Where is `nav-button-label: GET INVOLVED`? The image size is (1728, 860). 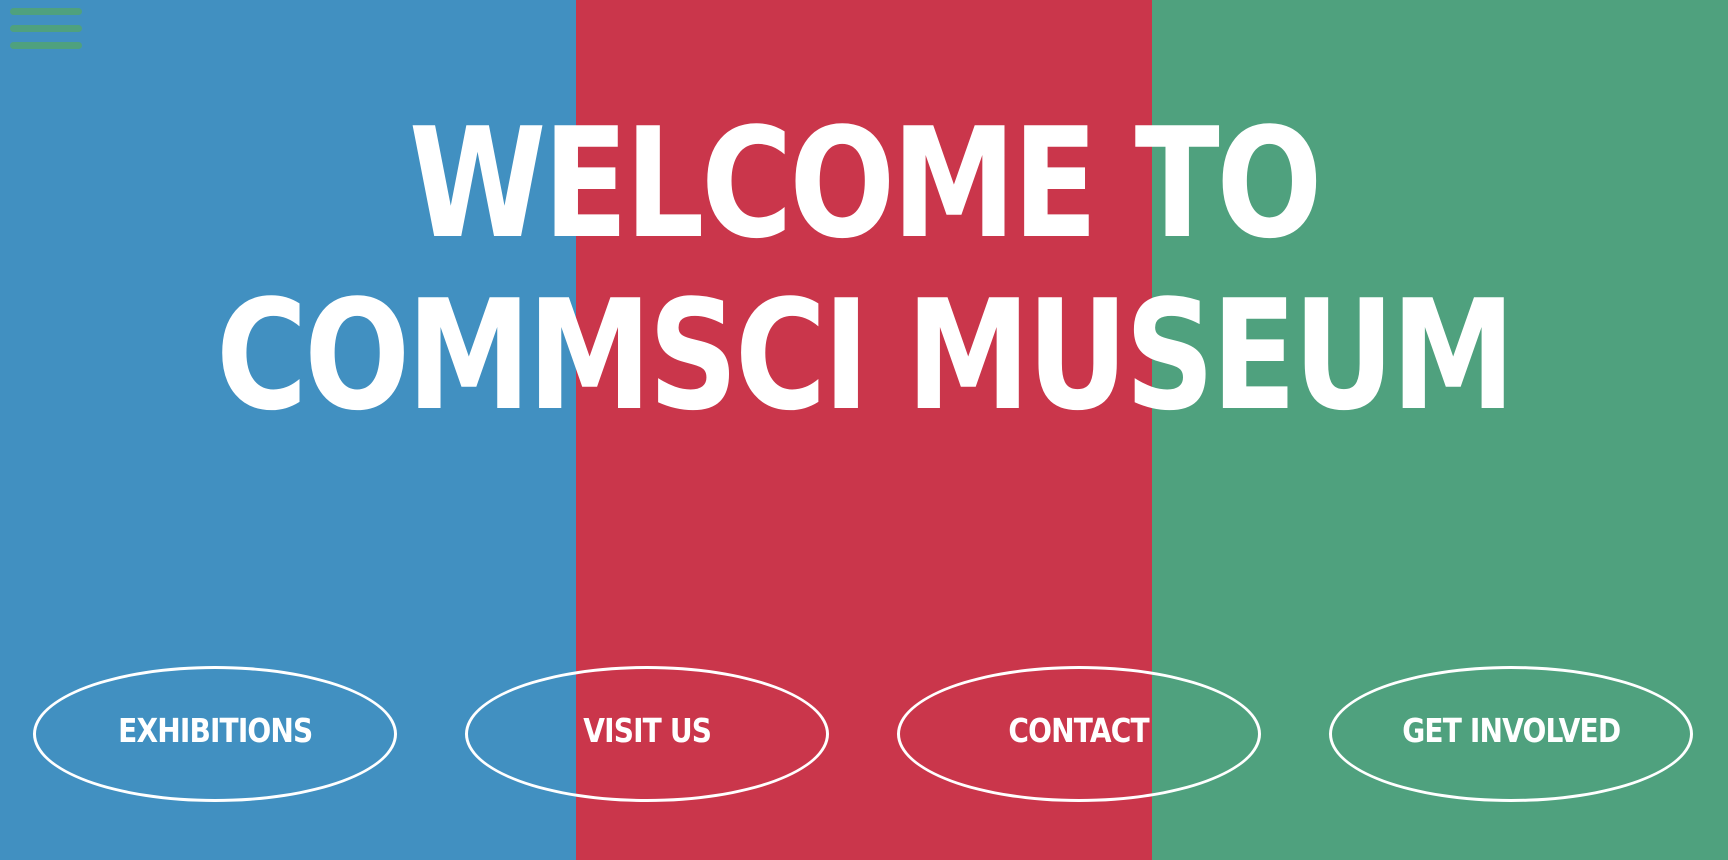
nav-button-label: GET INVOLVED is located at coordinates (1511, 730).